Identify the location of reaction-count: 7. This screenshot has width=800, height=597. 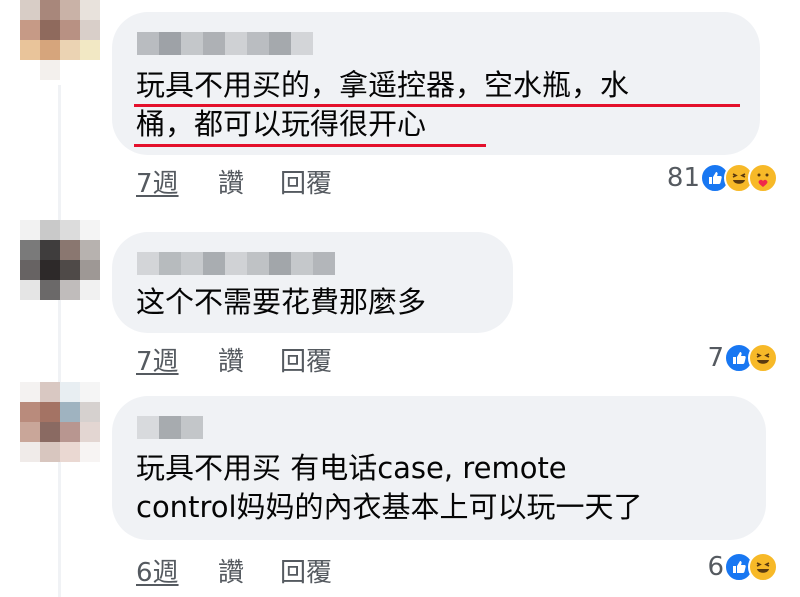
(715, 358).